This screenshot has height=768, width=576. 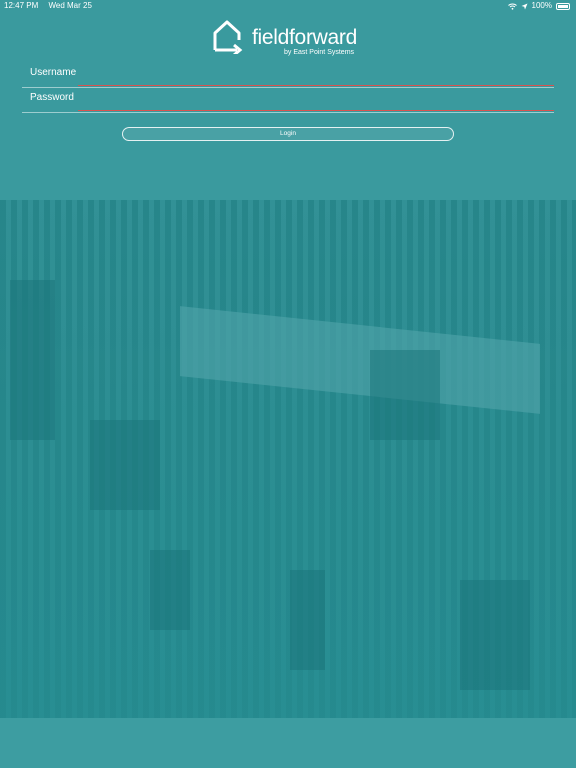 What do you see at coordinates (288, 134) in the screenshot?
I see `login-button: Login` at bounding box center [288, 134].